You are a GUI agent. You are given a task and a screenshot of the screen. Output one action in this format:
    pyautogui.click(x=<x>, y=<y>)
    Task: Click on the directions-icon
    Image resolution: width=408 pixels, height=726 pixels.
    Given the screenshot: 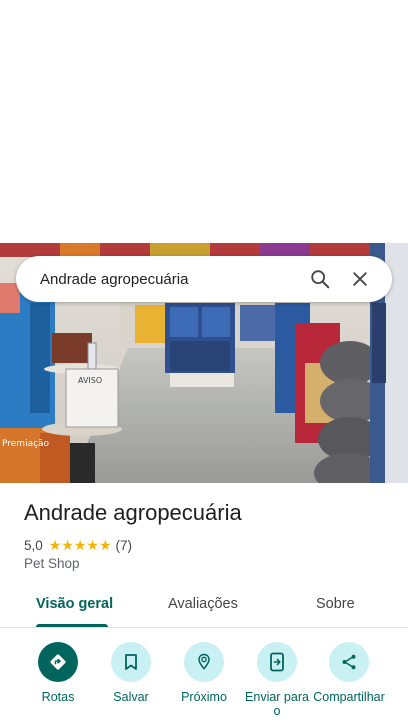 What is the action you would take?
    pyautogui.click(x=58, y=662)
    